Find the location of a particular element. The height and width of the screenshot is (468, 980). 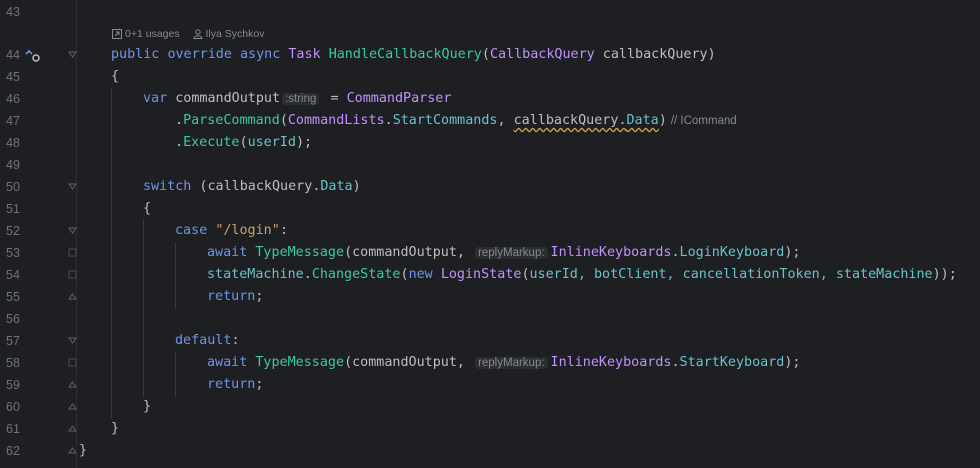

line-number: 47 is located at coordinates (13, 121).